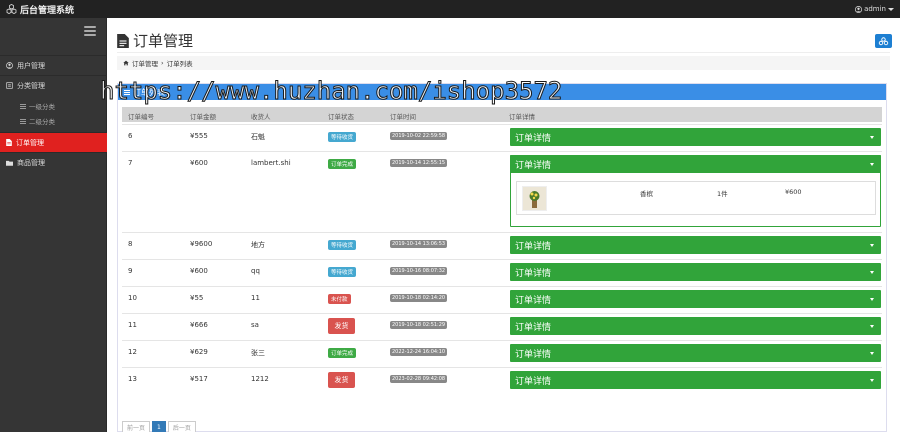  Describe the element at coordinates (261, 117) in the screenshot. I see `col-header: 收货人` at that location.